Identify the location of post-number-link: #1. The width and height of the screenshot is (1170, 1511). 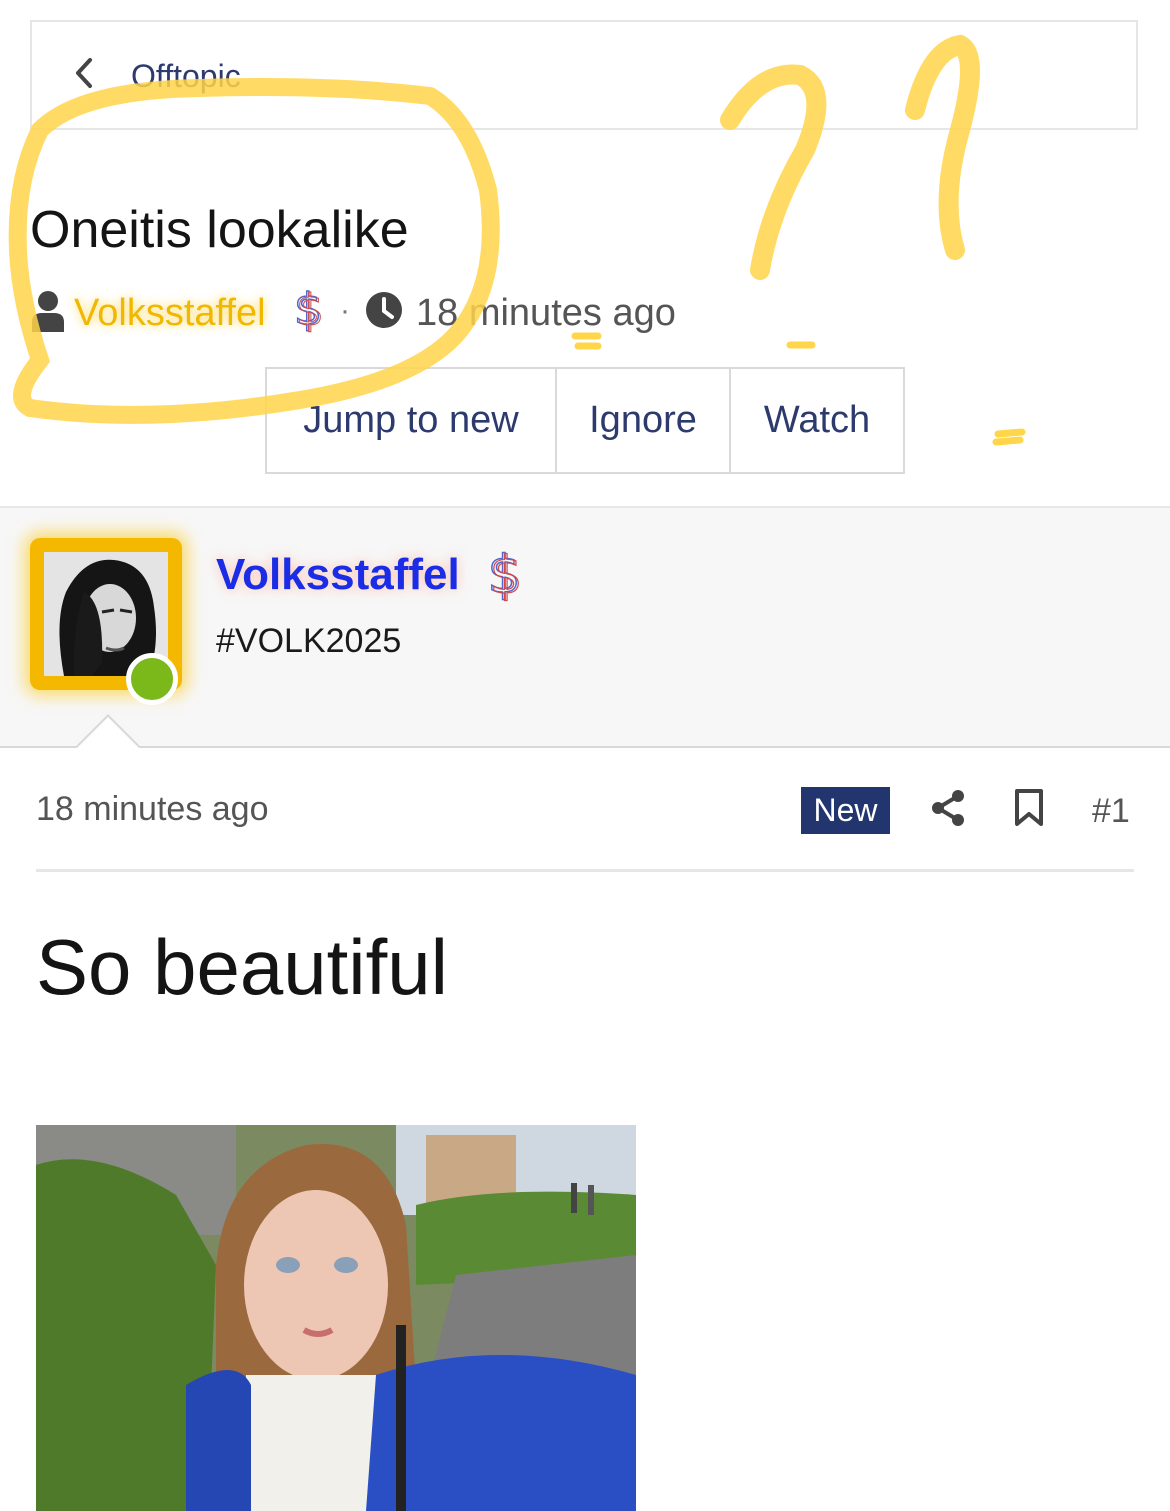
(1111, 811).